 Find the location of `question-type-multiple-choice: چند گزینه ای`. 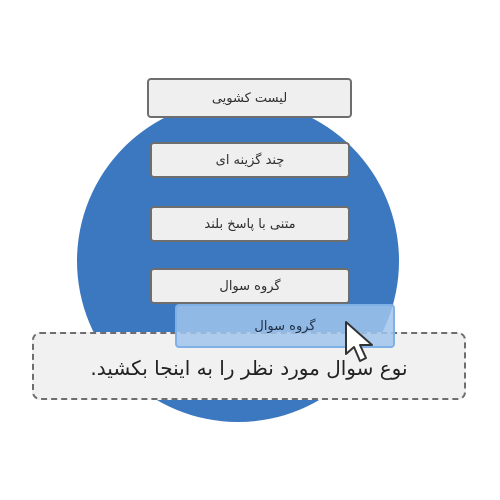

question-type-multiple-choice: چند گزینه ای is located at coordinates (250, 160).